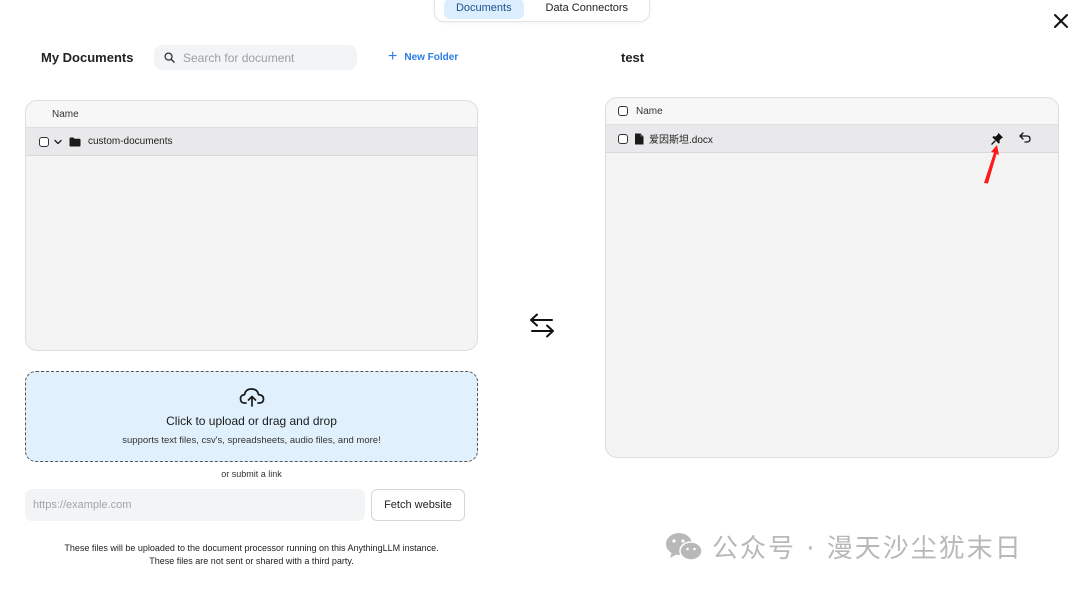 The height and width of the screenshot is (589, 1080). Describe the element at coordinates (991, 164) in the screenshot. I see `annotation-arrow` at that location.